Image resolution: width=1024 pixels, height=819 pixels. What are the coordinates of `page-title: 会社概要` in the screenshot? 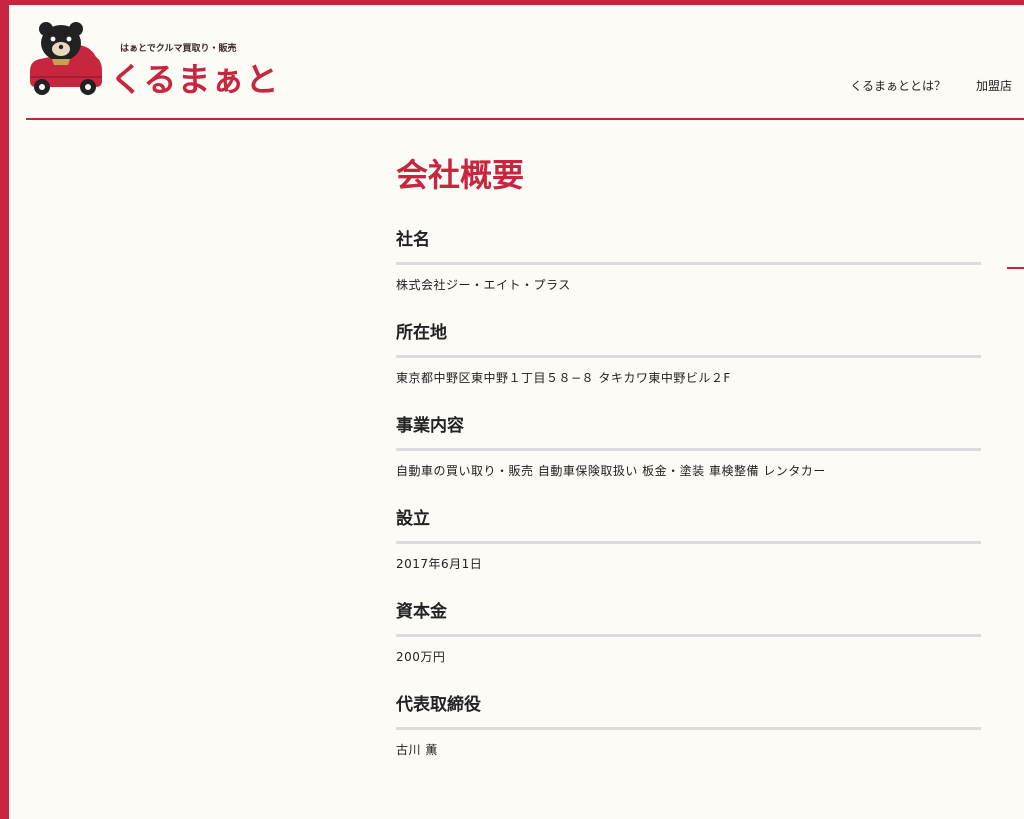 It's located at (460, 175).